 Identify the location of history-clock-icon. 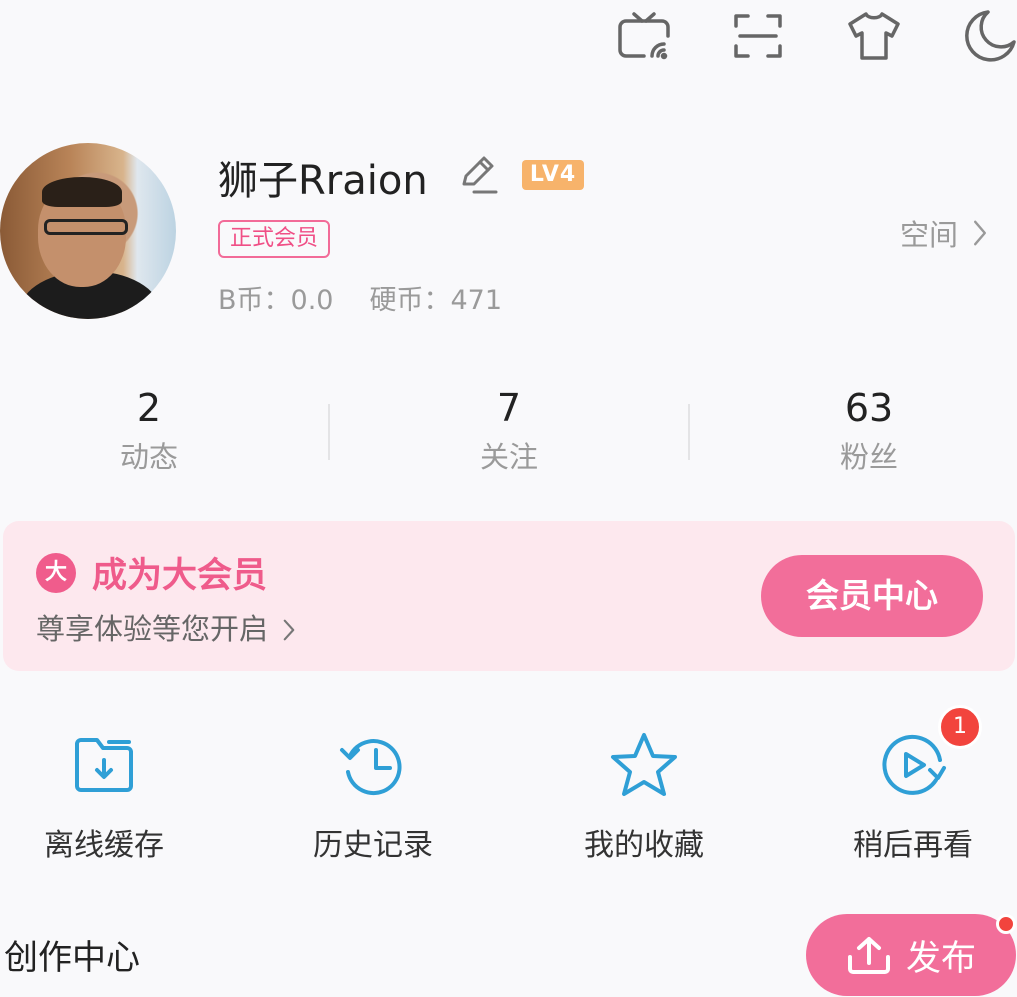
(373, 765).